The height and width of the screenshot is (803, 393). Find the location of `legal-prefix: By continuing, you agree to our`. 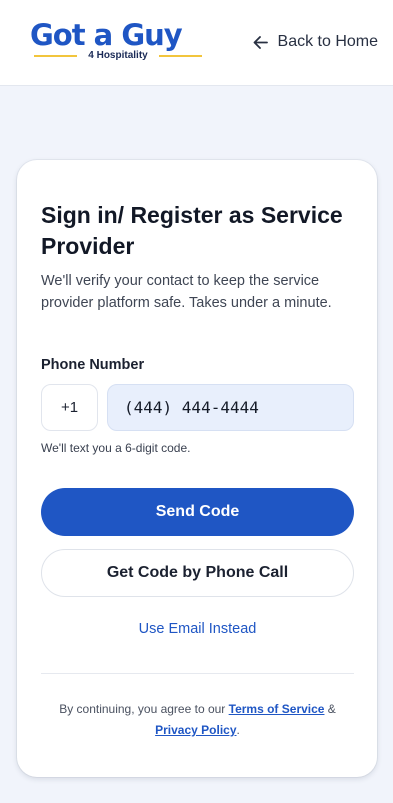

legal-prefix: By continuing, you agree to our is located at coordinates (144, 709).